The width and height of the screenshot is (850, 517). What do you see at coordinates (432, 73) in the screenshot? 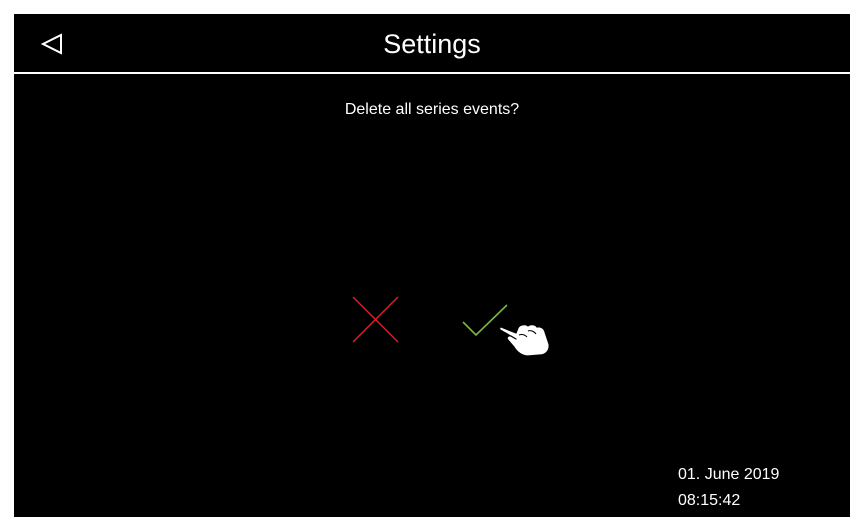
I see `header-divider` at bounding box center [432, 73].